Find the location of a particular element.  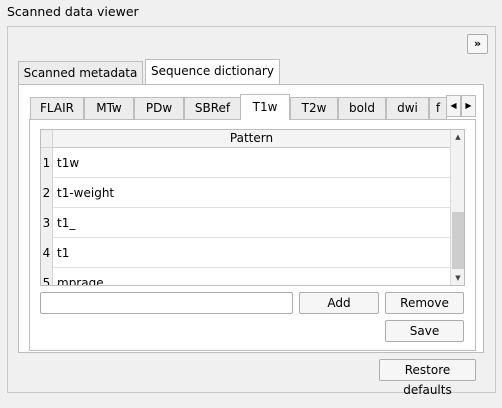

pattern-cell: mprage is located at coordinates (80, 276).